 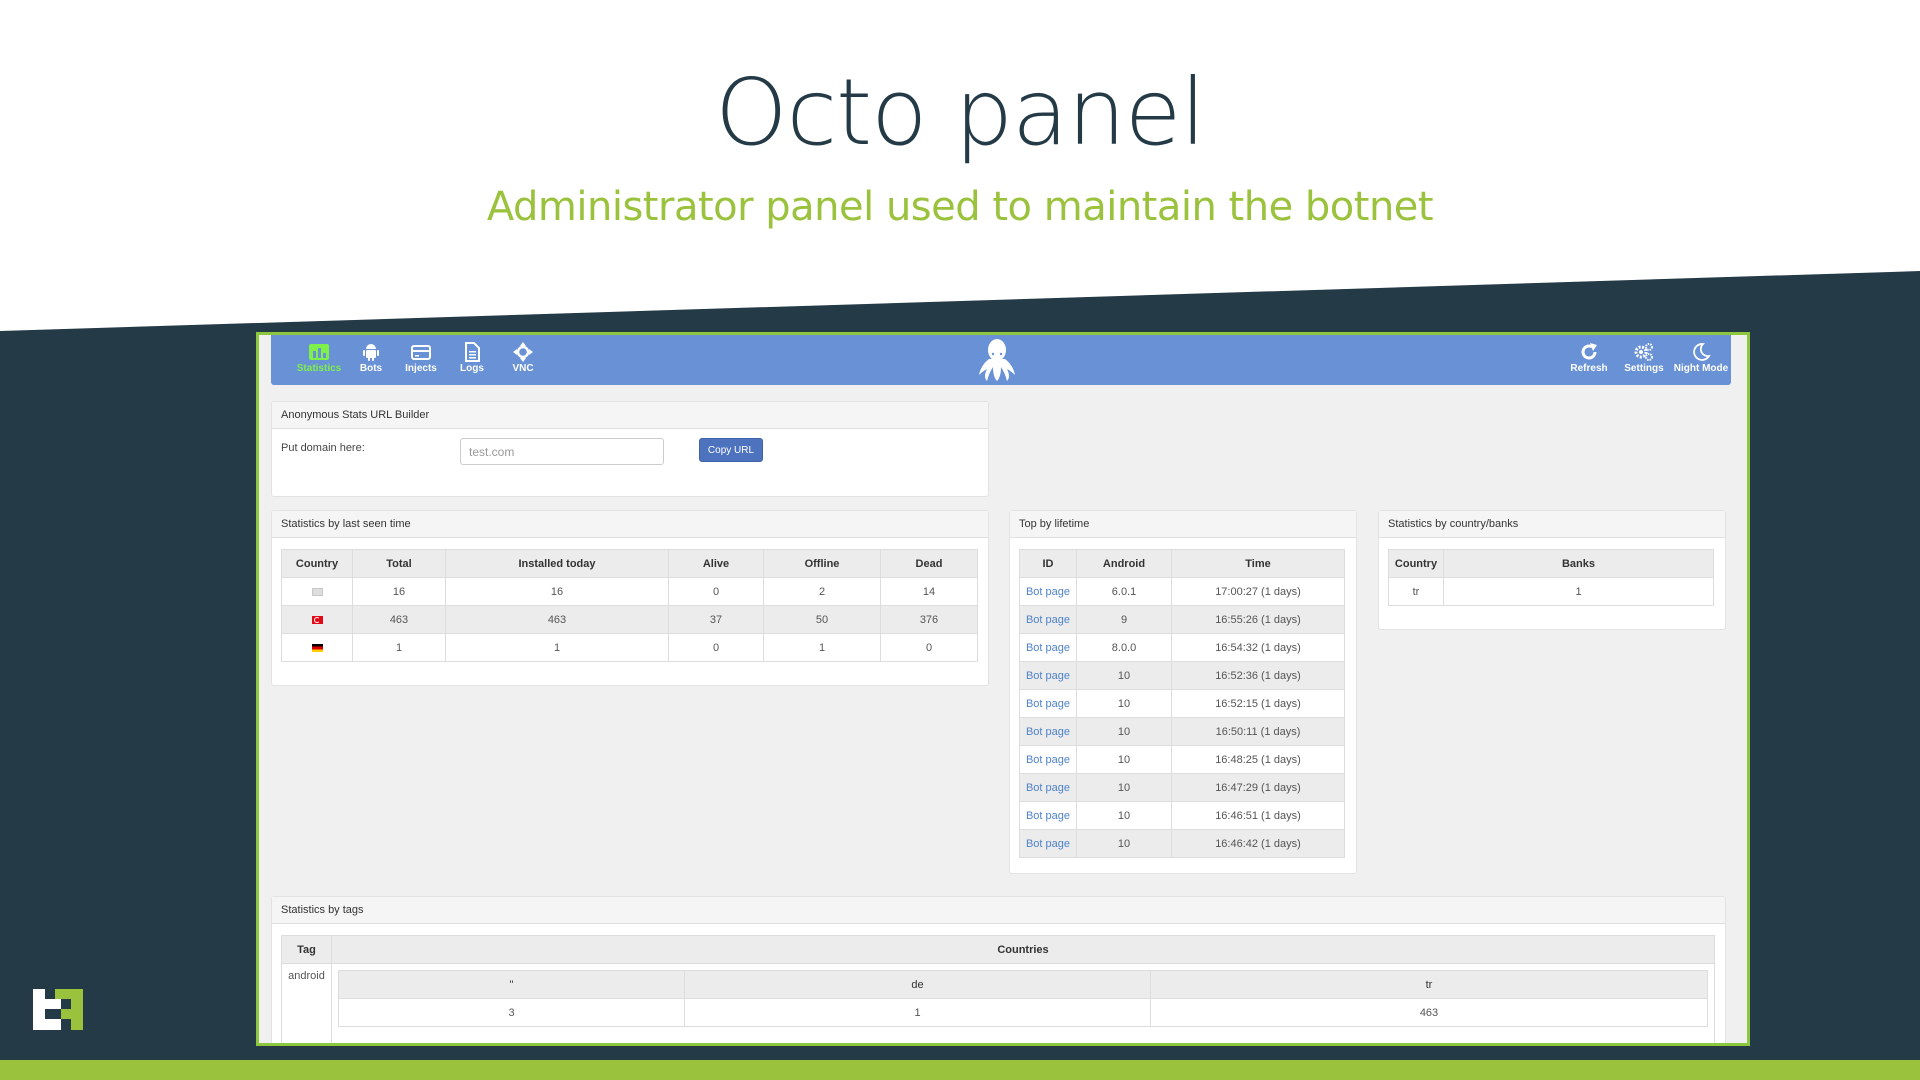 I want to click on column-header: Dead, so click(x=929, y=563).